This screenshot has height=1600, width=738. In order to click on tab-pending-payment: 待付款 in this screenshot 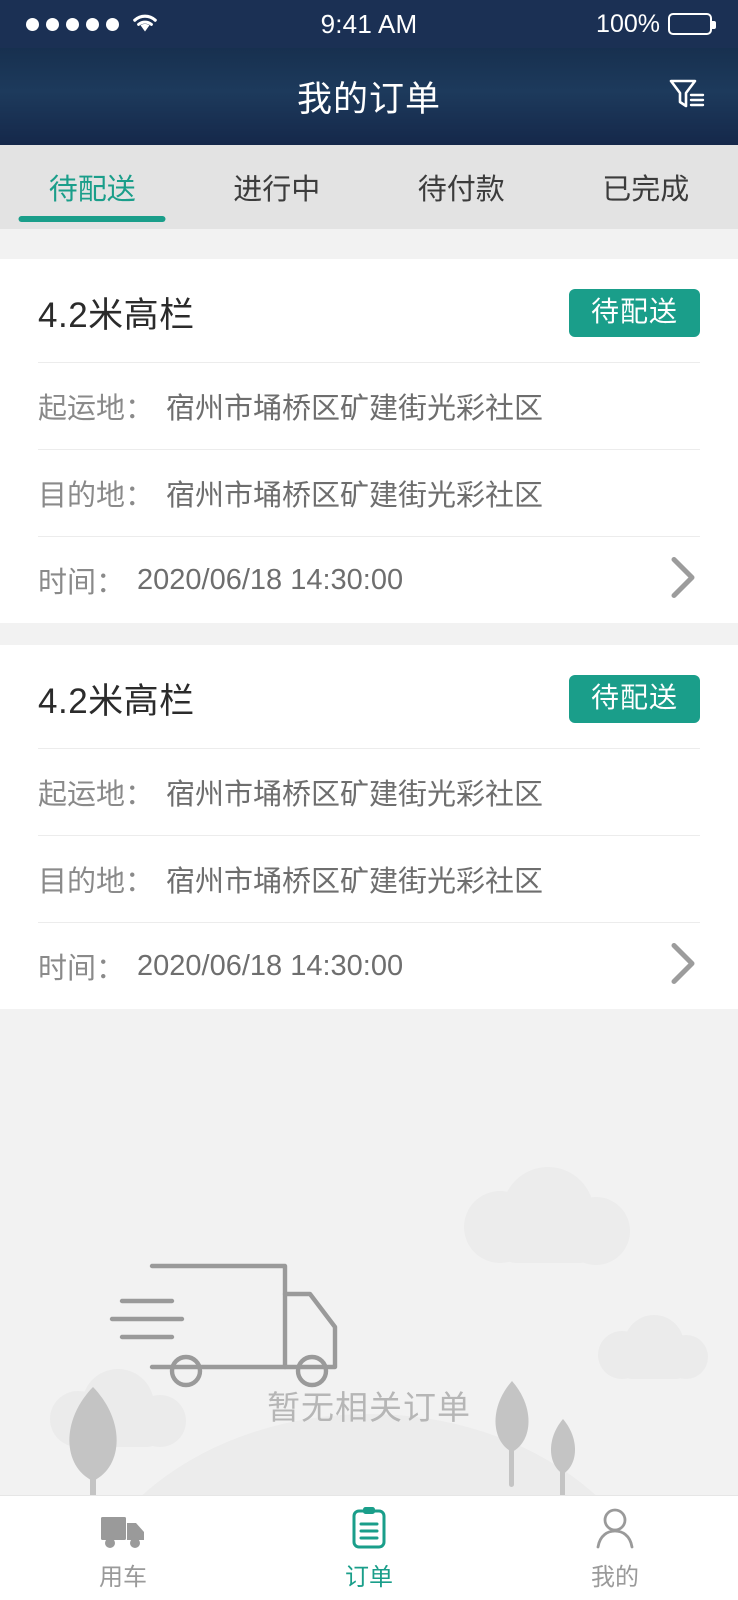, I will do `click(461, 187)`.